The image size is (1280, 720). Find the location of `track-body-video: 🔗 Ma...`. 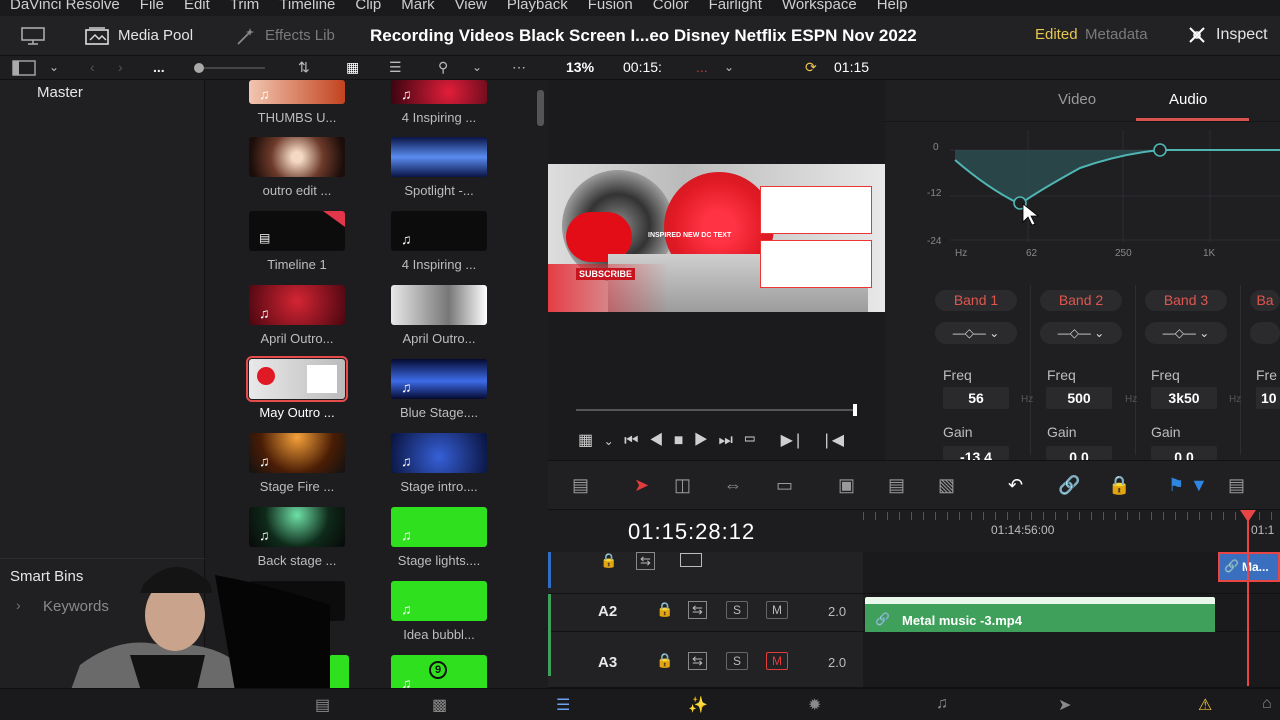

track-body-video: 🔗 Ma... is located at coordinates (1071, 573).